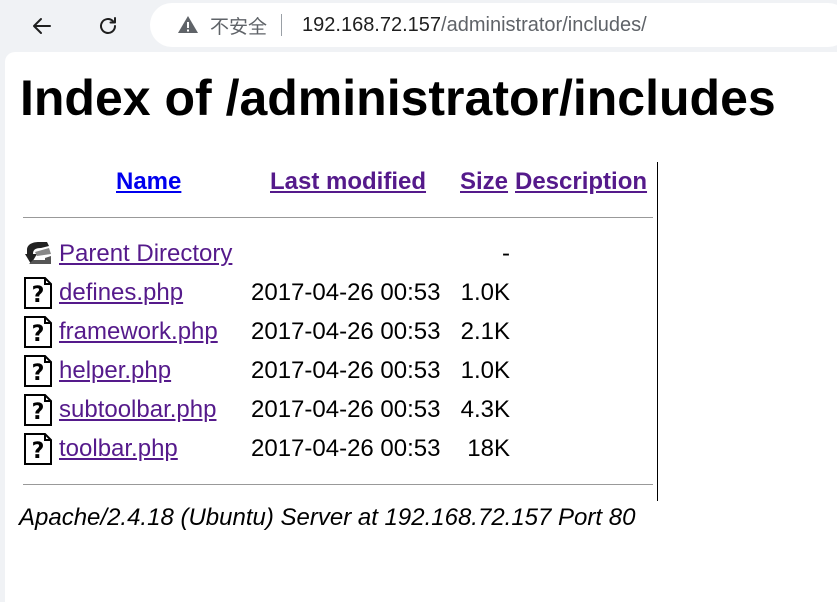  What do you see at coordinates (115, 371) in the screenshot?
I see `file-link: helper.php` at bounding box center [115, 371].